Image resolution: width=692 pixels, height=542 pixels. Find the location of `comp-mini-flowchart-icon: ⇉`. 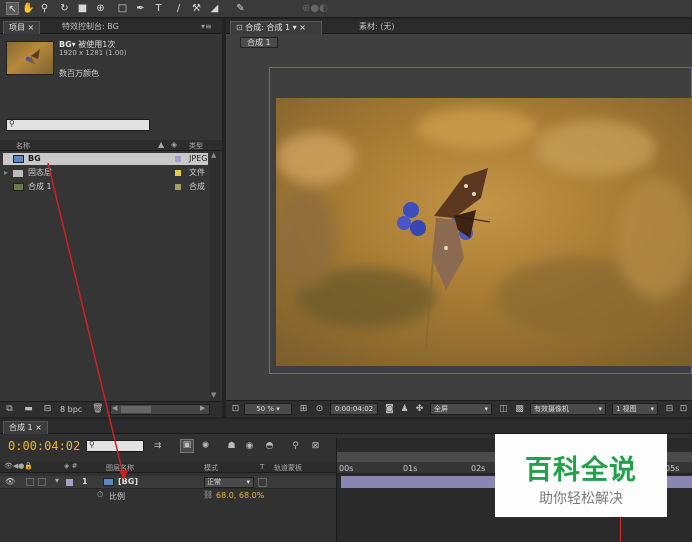

comp-mini-flowchart-icon: ⇉ is located at coordinates (157, 446).